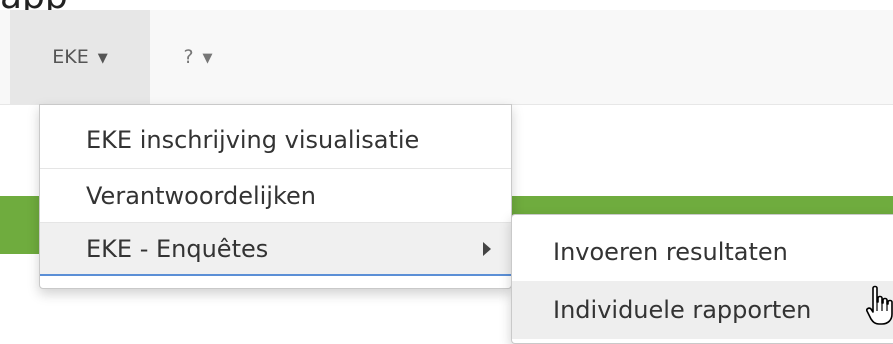  I want to click on menu-item-eke-inschrijving-visualisatie: EKE inschrijving visualisatie, so click(275, 140).